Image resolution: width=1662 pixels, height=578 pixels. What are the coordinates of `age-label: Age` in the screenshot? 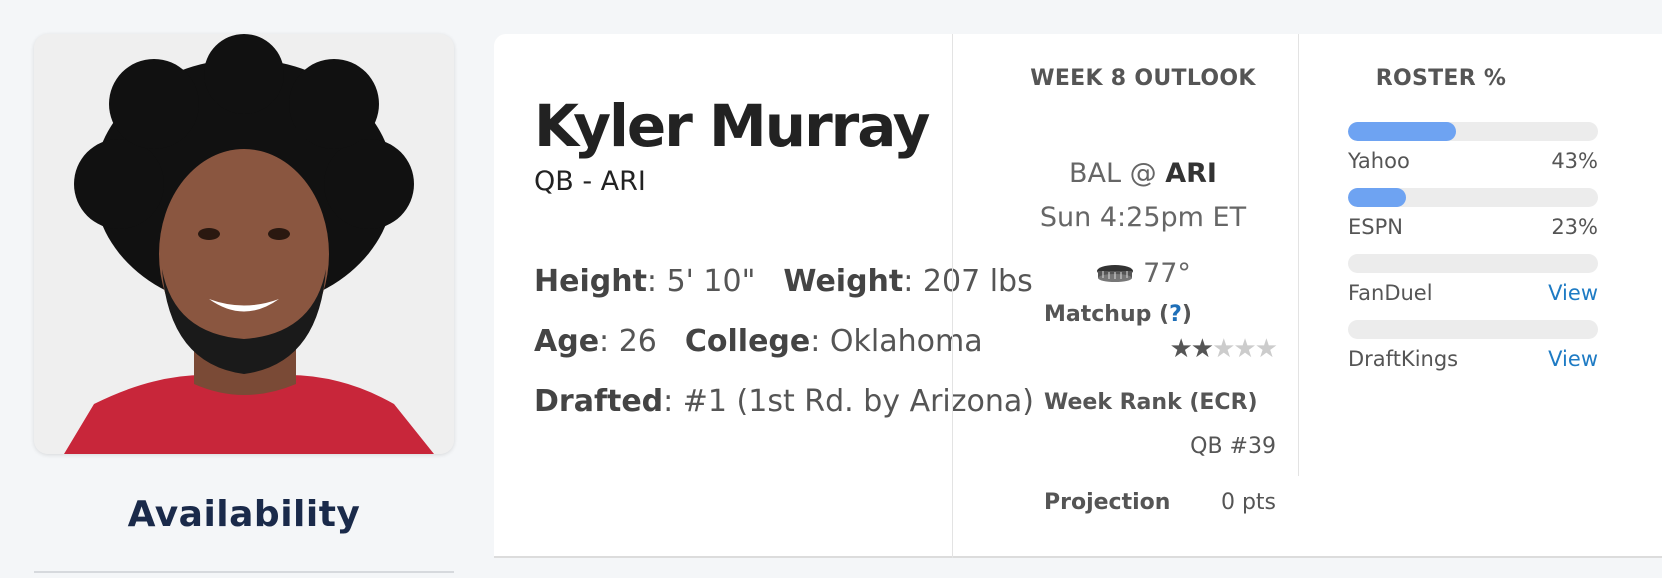 It's located at (567, 341).